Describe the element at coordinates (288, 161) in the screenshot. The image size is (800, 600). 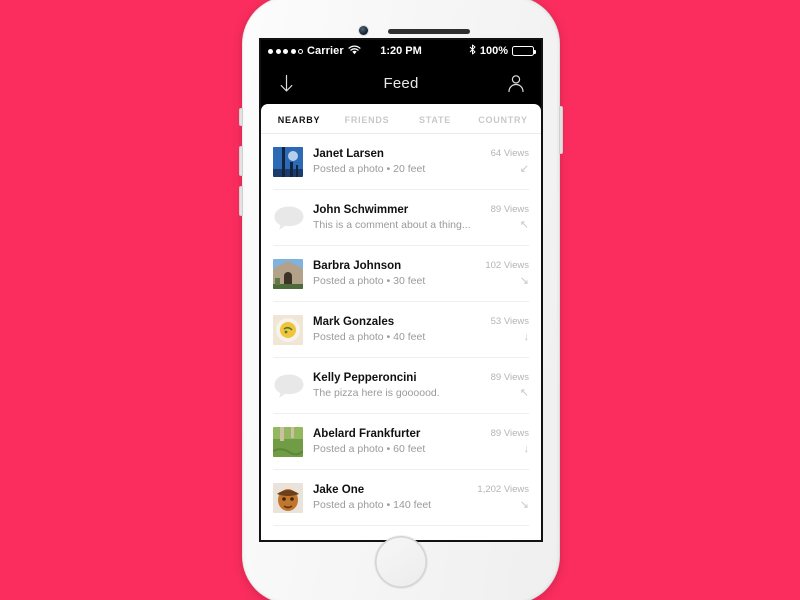
I see `thumbnail-streetlight` at that location.